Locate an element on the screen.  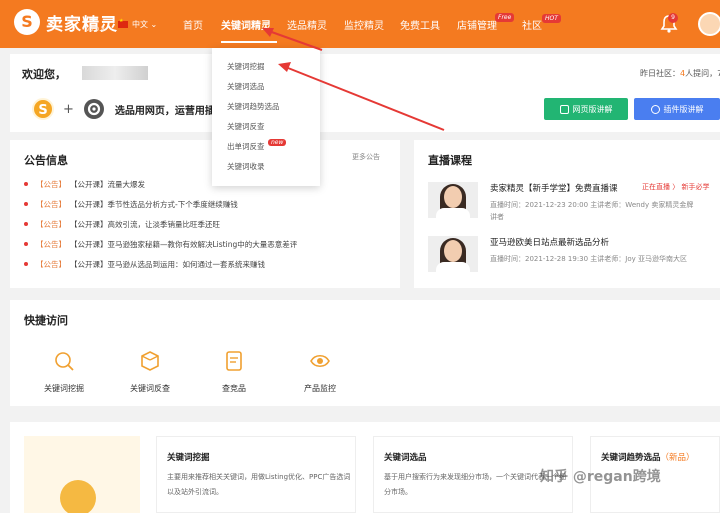
plugin-tutorial-button: 插件版讲解 is located at coordinates (677, 109).